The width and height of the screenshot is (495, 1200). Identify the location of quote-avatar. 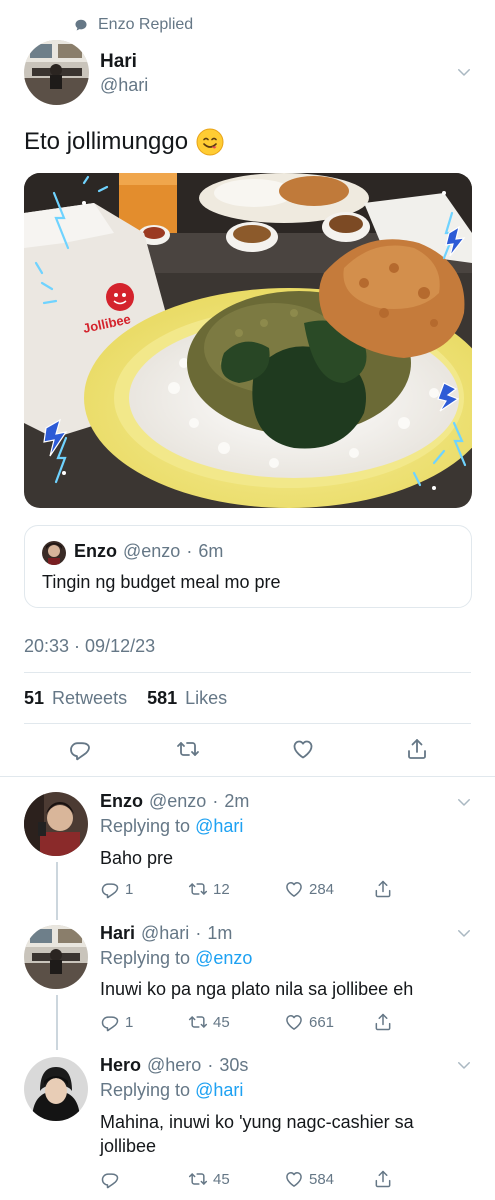
(54, 553).